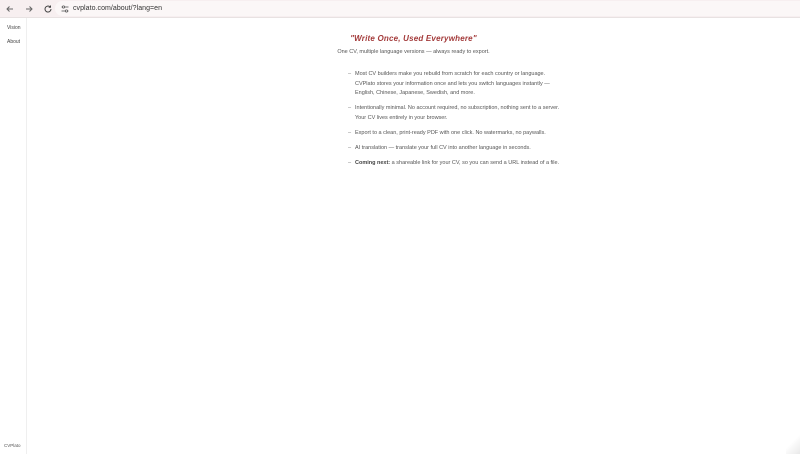  I want to click on arrow-right-icon, so click(29, 9).